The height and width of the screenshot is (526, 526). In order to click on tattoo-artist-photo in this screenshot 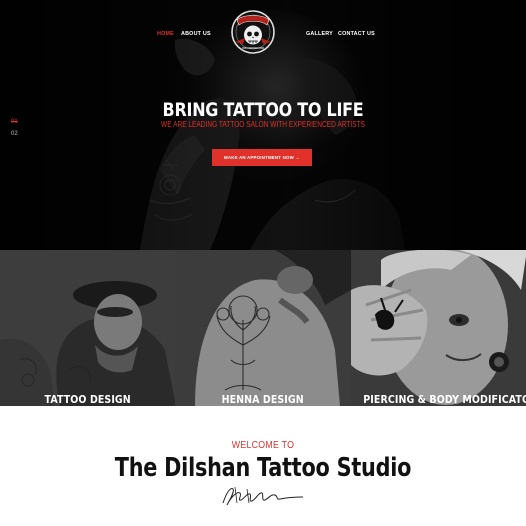, I will do `click(88, 328)`.